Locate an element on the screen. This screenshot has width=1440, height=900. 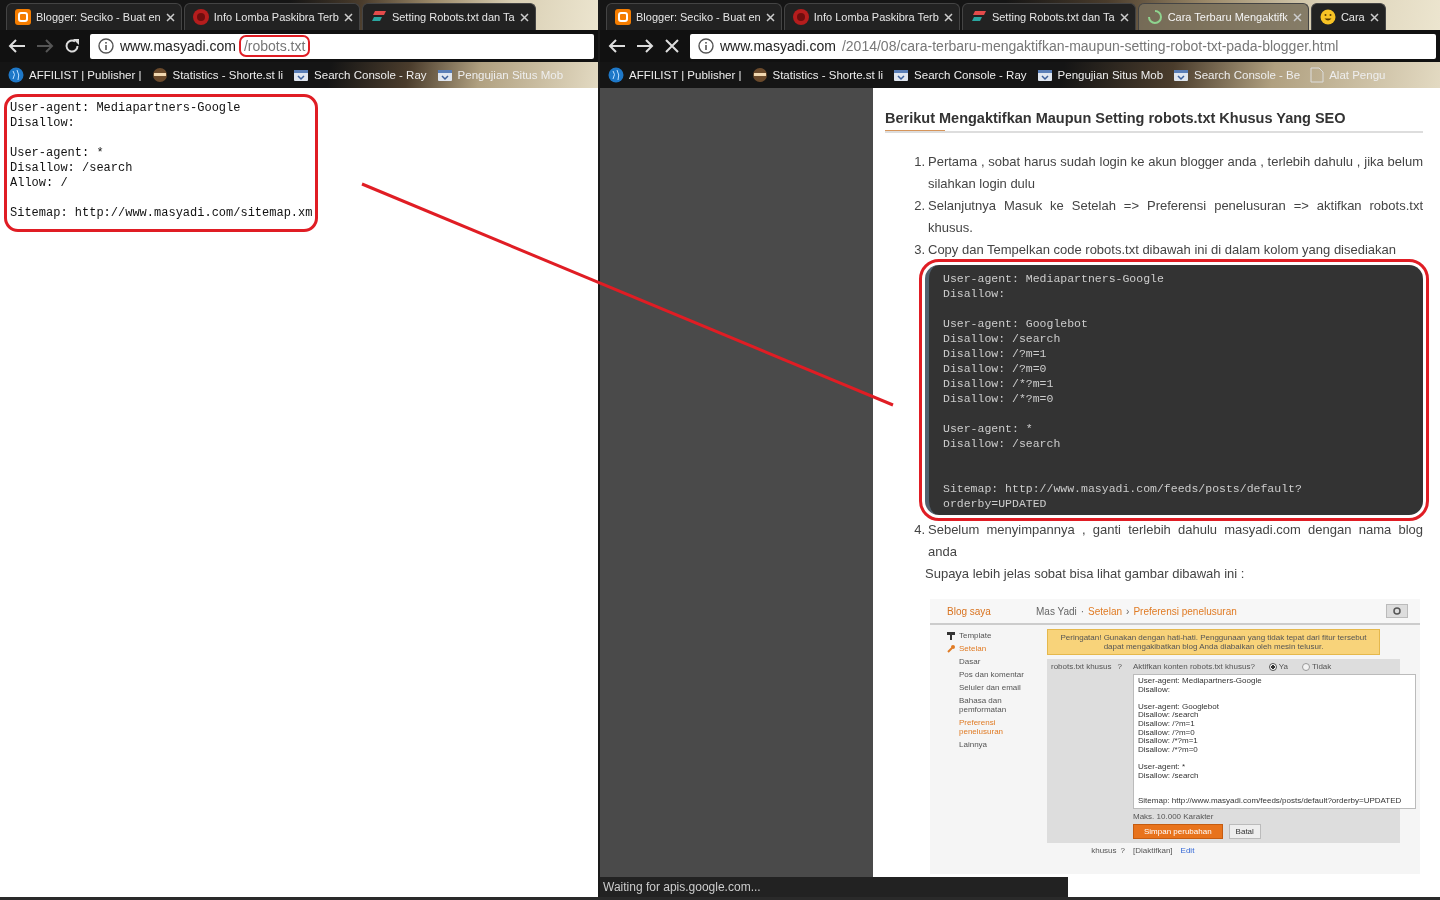
robots-text: User-agent: Mediapartners-Google Disallow: User-agent: * Disallow: /search Allow: / Sitemap: http://www.masyadi.com/sitemap.xm is located at coordinates (161, 161).